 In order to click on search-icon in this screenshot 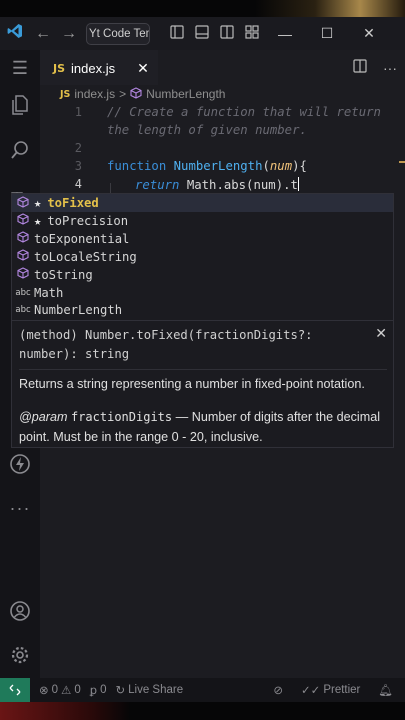, I will do `click(20, 152)`.